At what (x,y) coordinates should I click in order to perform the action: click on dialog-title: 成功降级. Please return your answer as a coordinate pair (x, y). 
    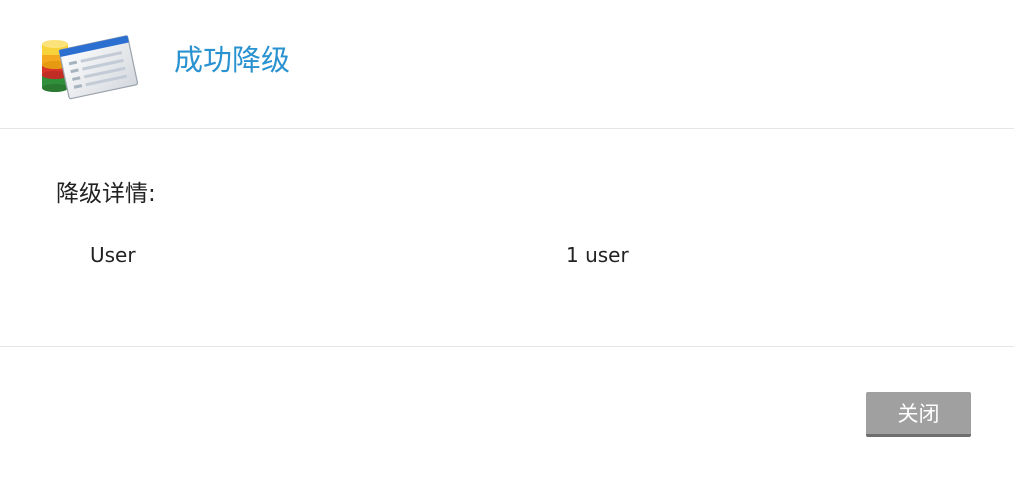
    Looking at the image, I should click on (232, 60).